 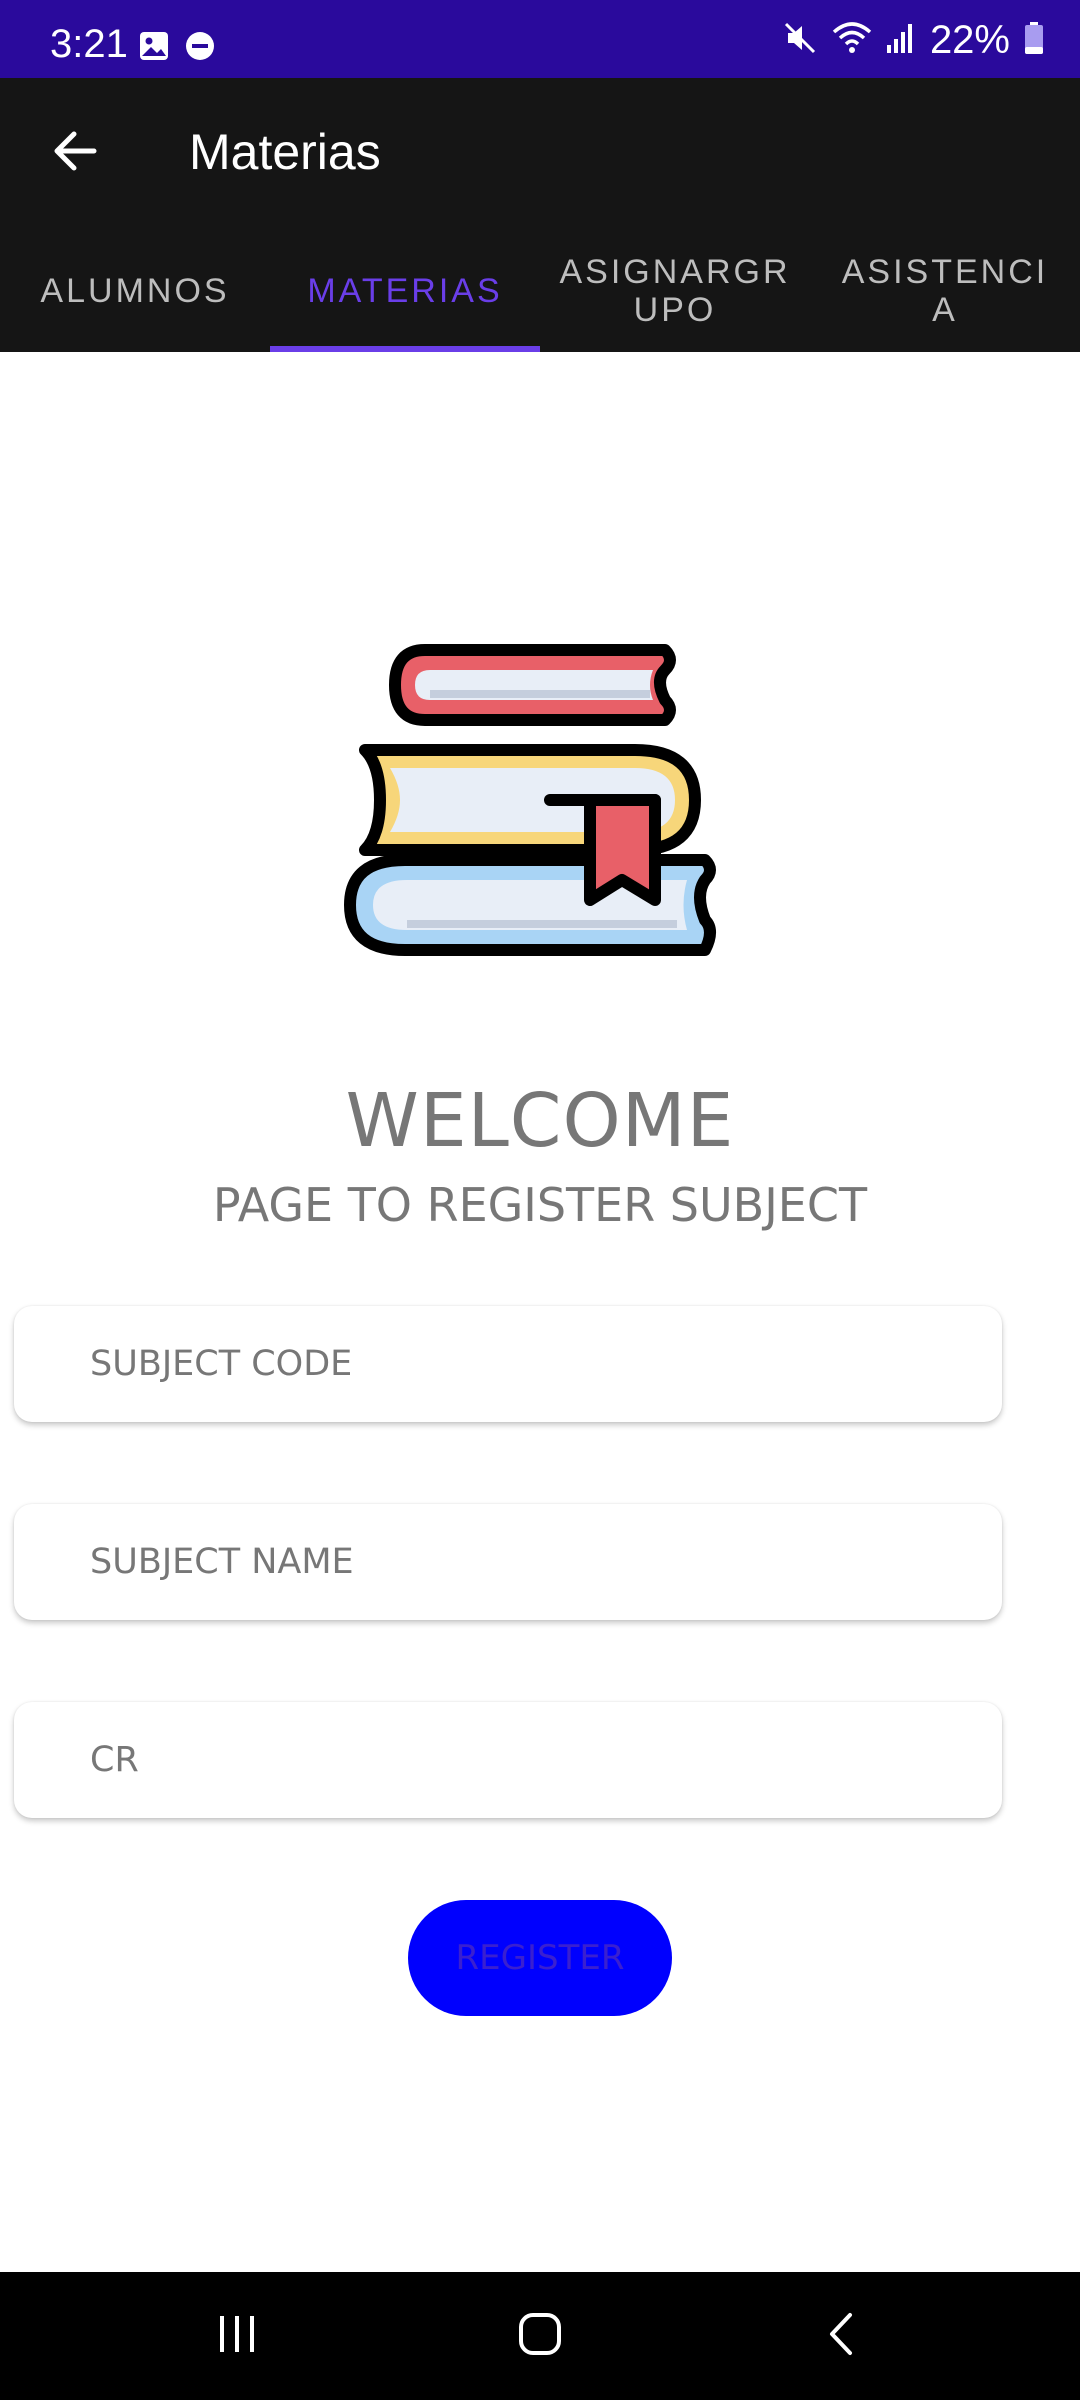 I want to click on battery-percent: 22%, so click(x=969, y=40).